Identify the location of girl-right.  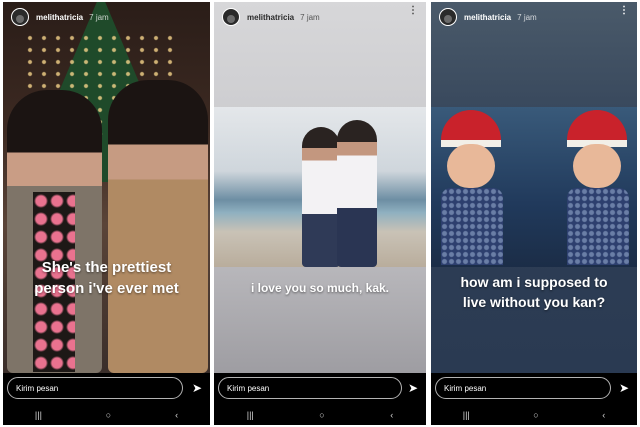
(158, 226).